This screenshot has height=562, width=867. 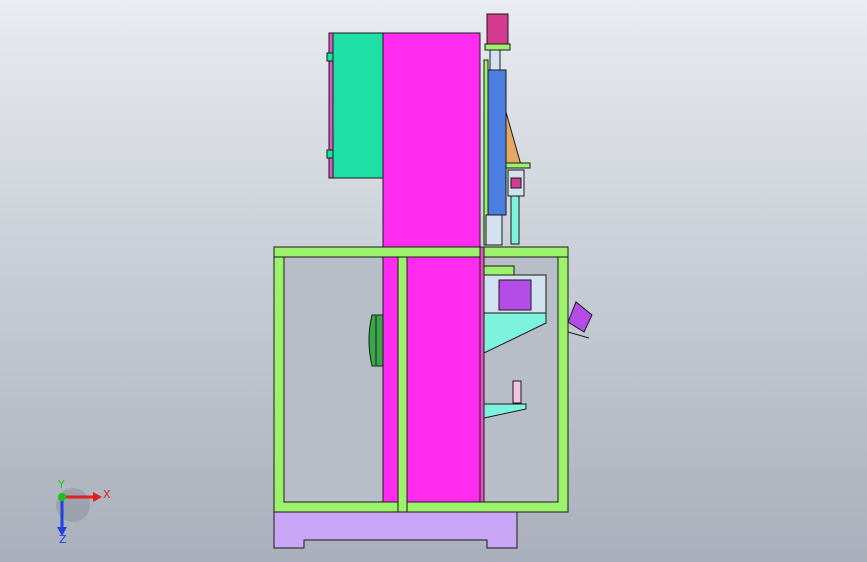 I want to click on wedge-bracket, so click(x=518, y=165).